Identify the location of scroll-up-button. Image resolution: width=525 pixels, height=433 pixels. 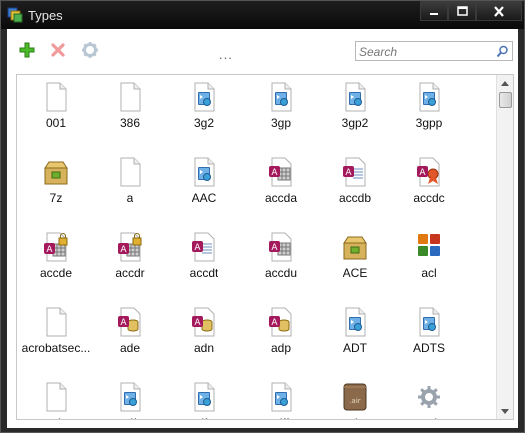
(505, 83).